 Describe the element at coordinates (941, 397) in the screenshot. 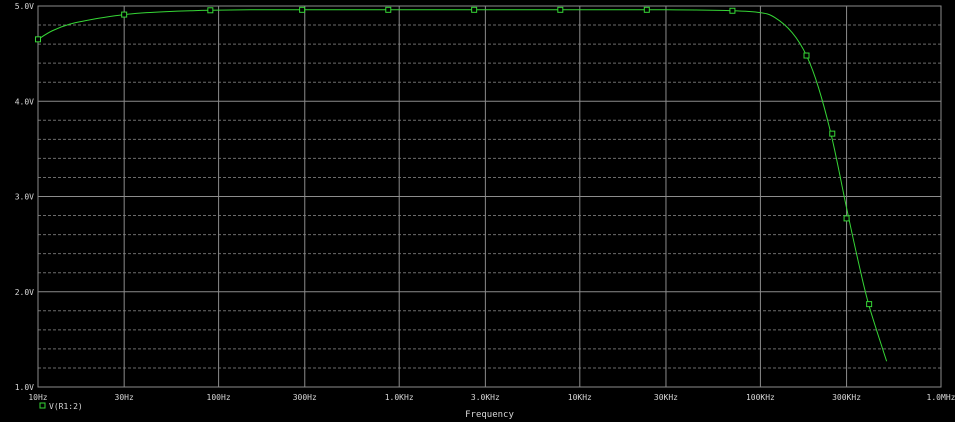

I see `x-tick-label: 1.0MHz` at that location.